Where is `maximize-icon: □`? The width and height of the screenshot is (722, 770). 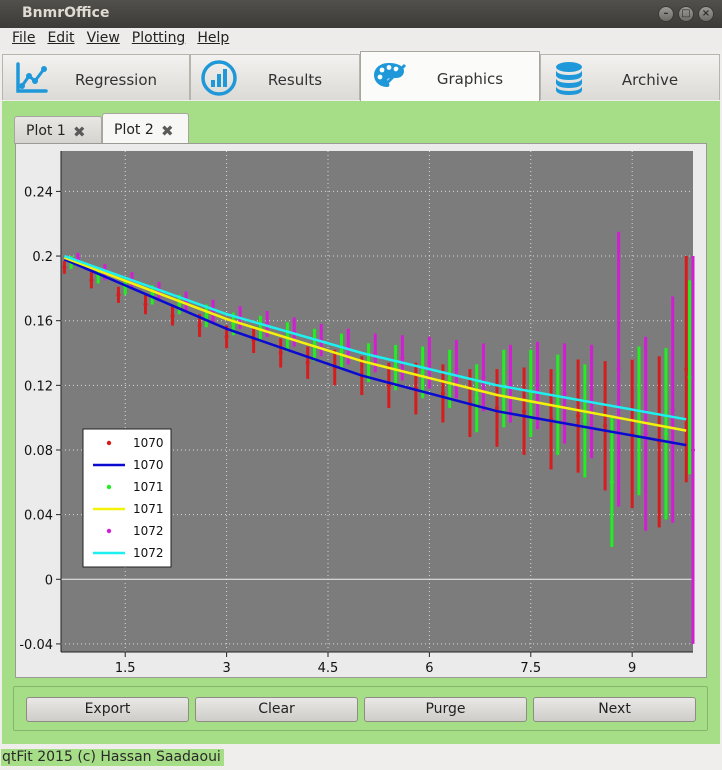
maximize-icon: □ is located at coordinates (686, 14).